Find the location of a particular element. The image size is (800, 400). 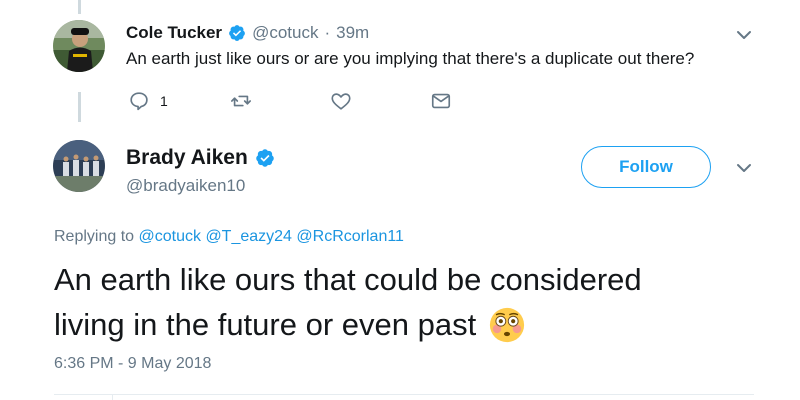

divider-tick is located at coordinates (112, 397).